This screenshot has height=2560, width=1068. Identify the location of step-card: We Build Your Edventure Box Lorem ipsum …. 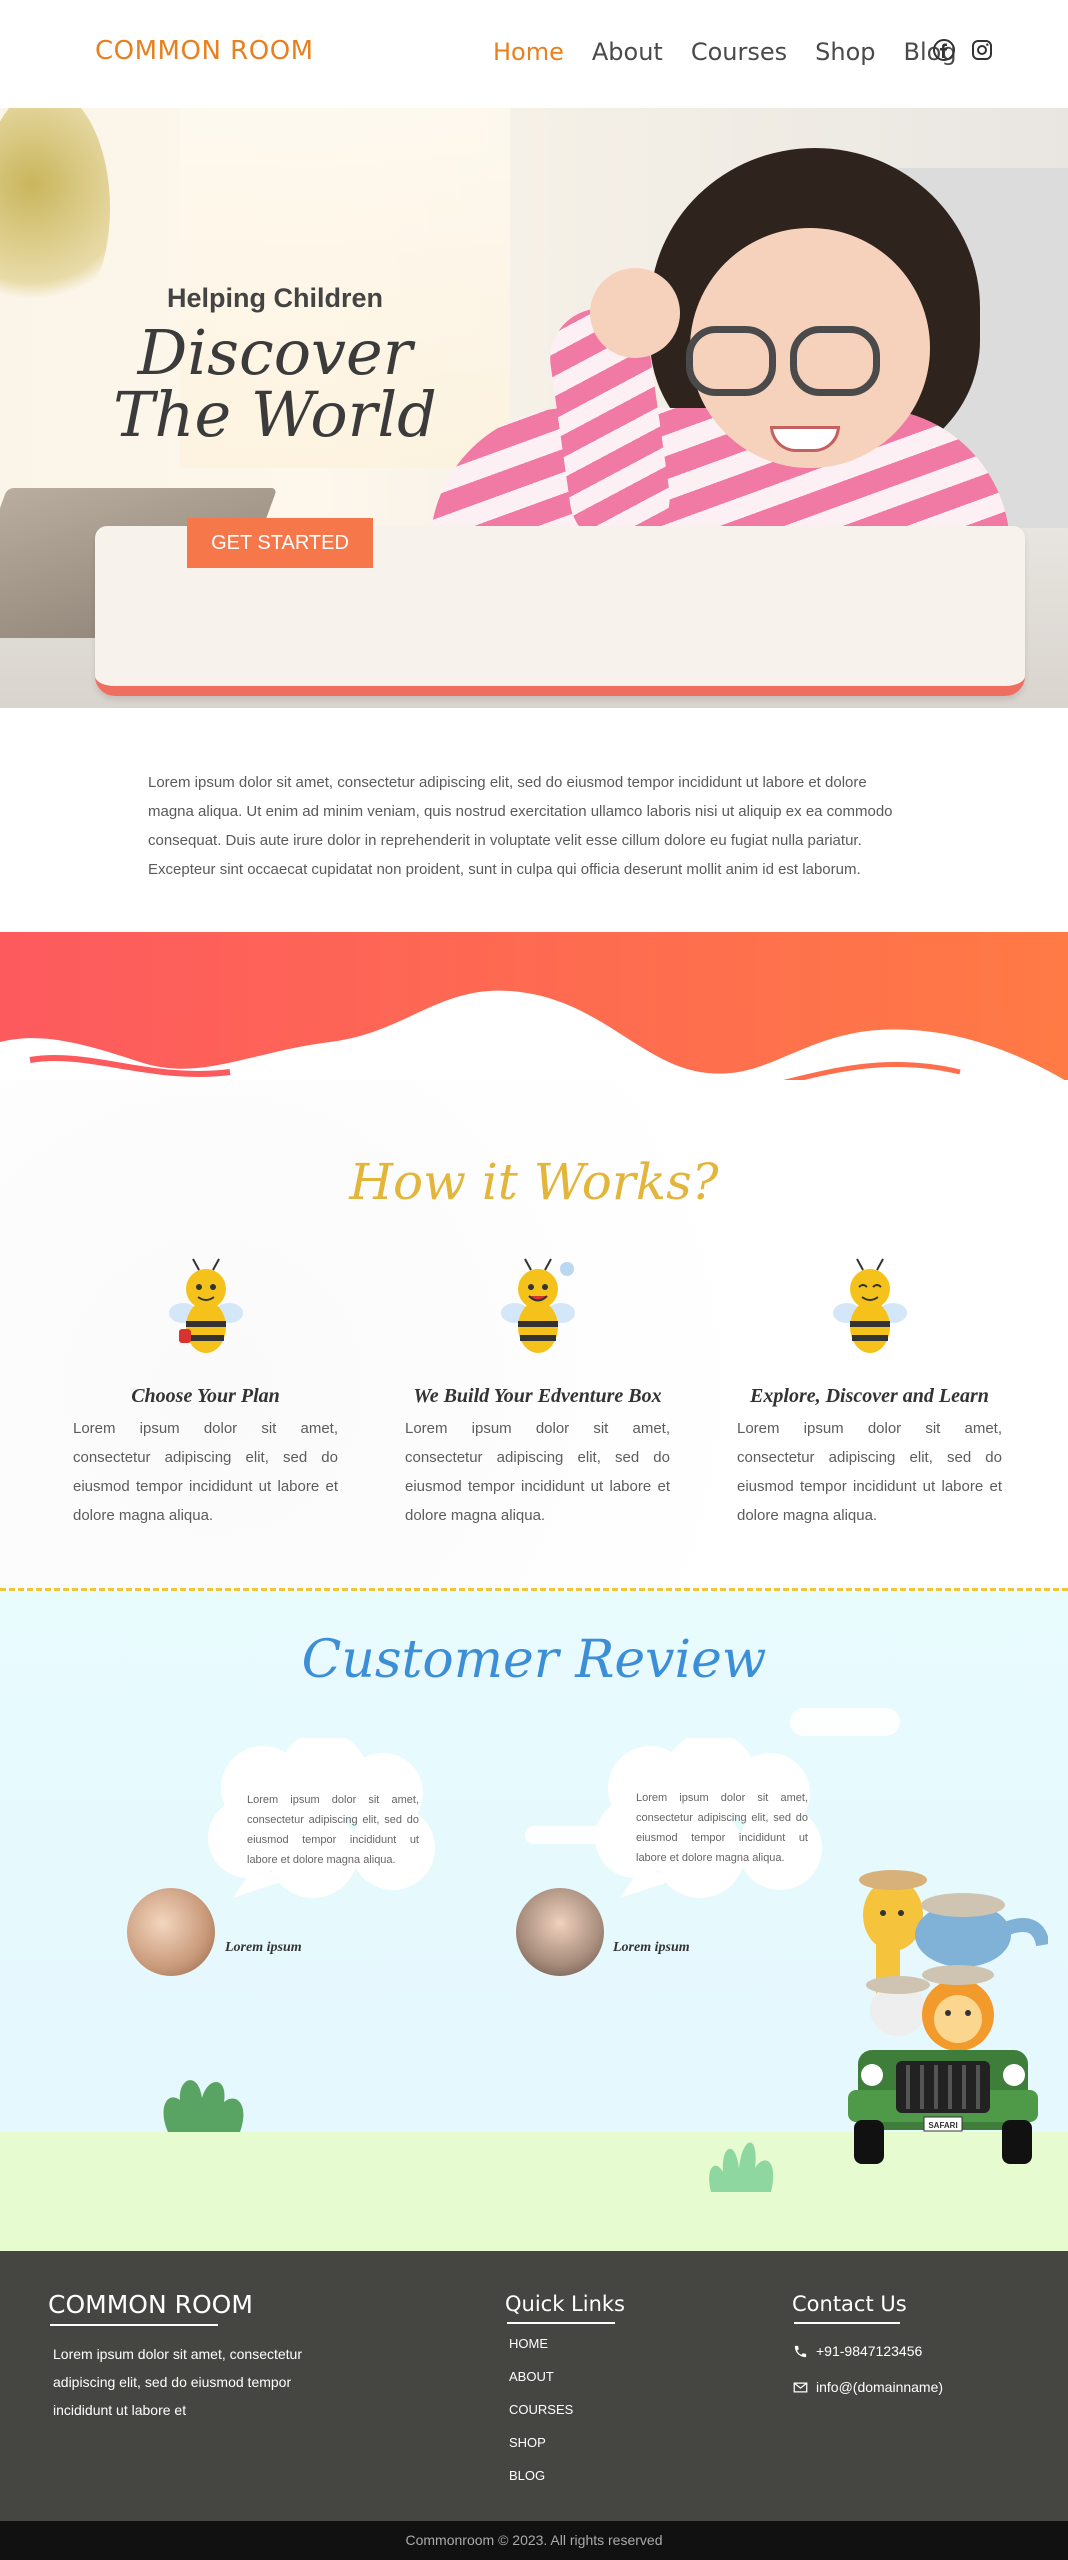
(537, 1392).